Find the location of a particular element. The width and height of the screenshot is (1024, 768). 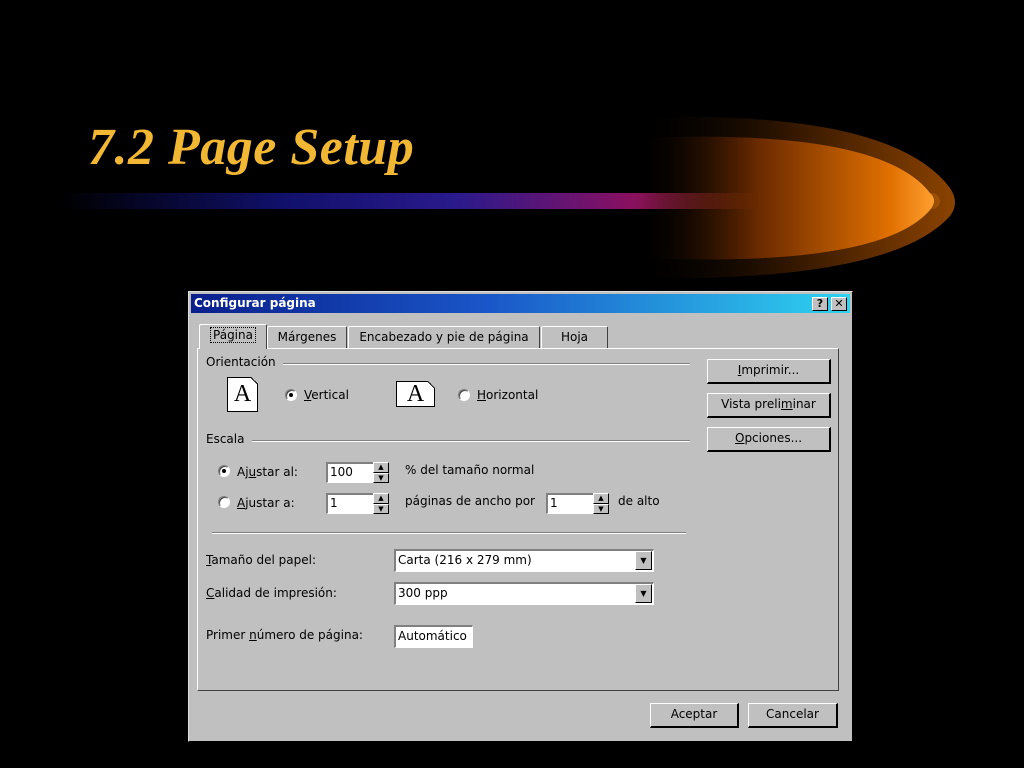

tab-encabezado: Encabezado y pie de página is located at coordinates (444, 337).